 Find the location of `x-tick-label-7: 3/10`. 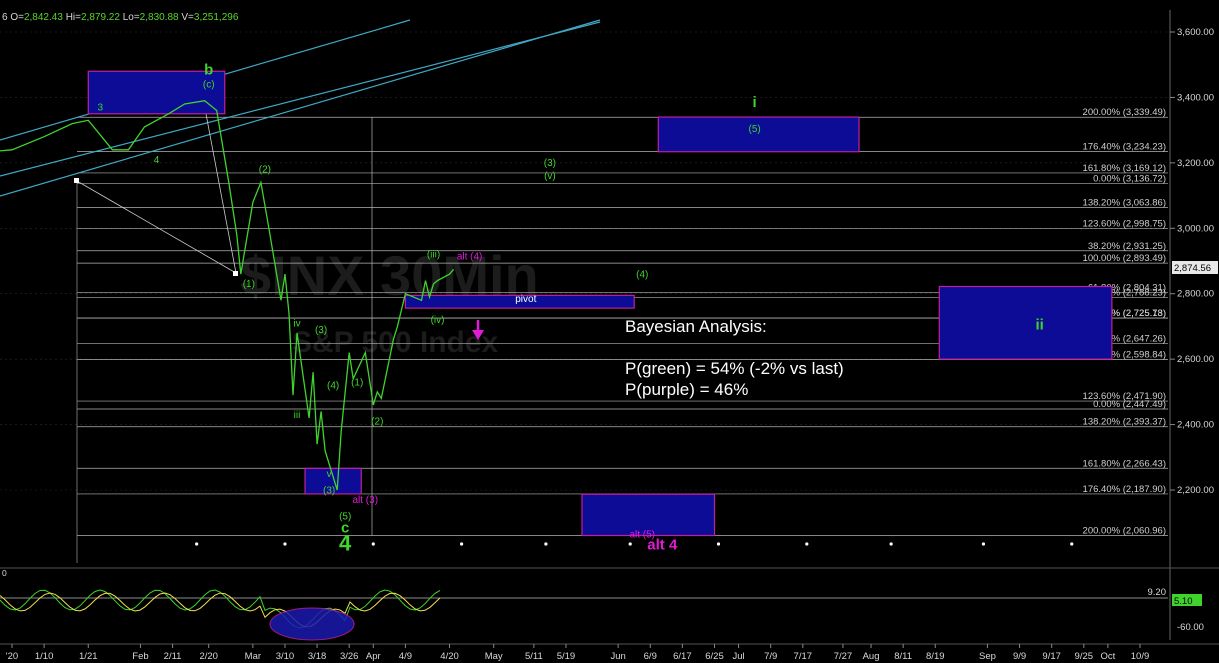

x-tick-label-7: 3/10 is located at coordinates (285, 656).